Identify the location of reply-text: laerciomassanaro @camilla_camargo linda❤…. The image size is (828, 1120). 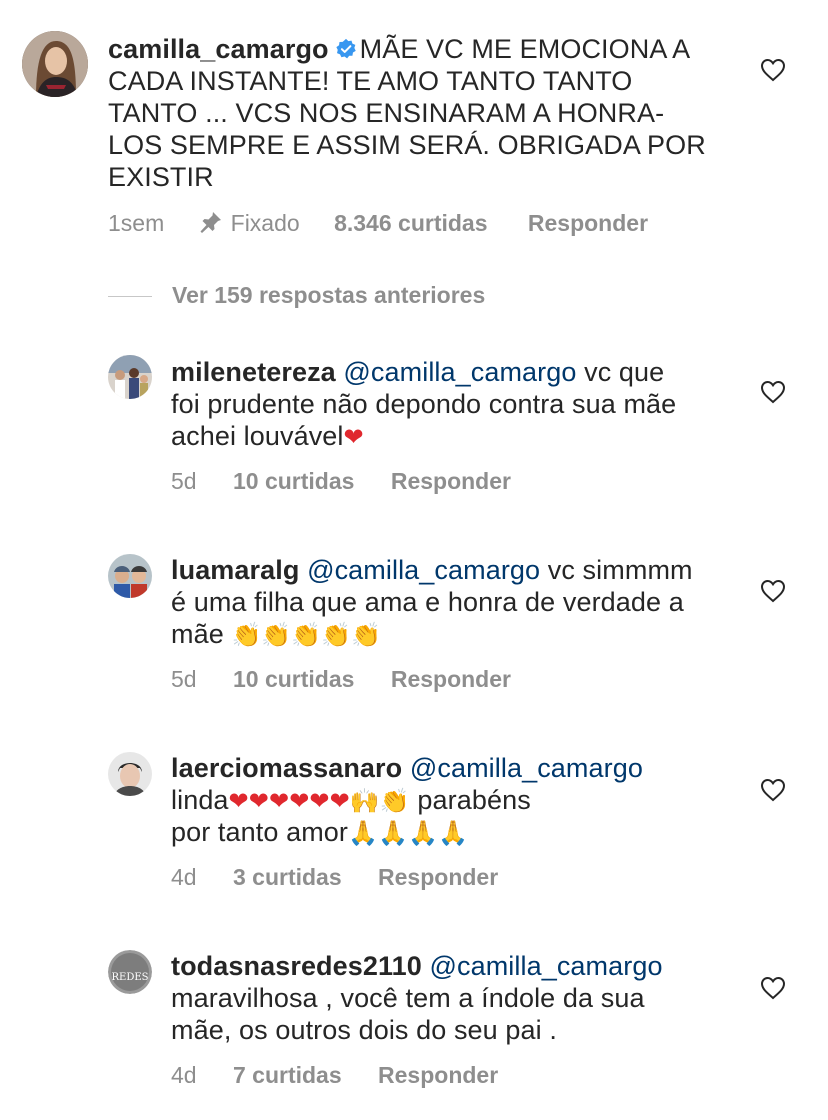
(461, 800).